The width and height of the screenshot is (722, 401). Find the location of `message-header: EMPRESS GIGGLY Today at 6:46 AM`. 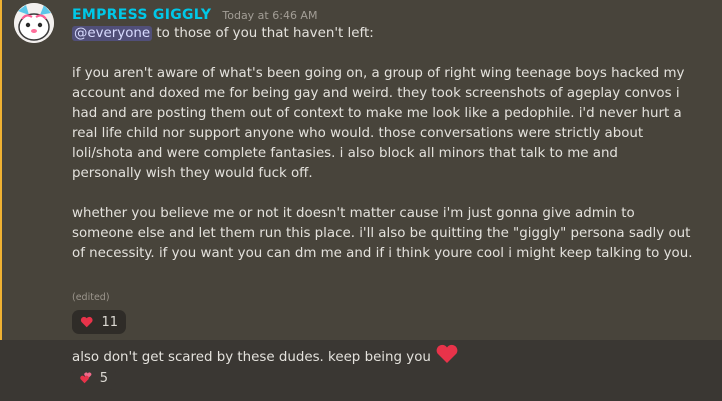

message-header: EMPRESS GIGGLY Today at 6:46 AM is located at coordinates (194, 13).